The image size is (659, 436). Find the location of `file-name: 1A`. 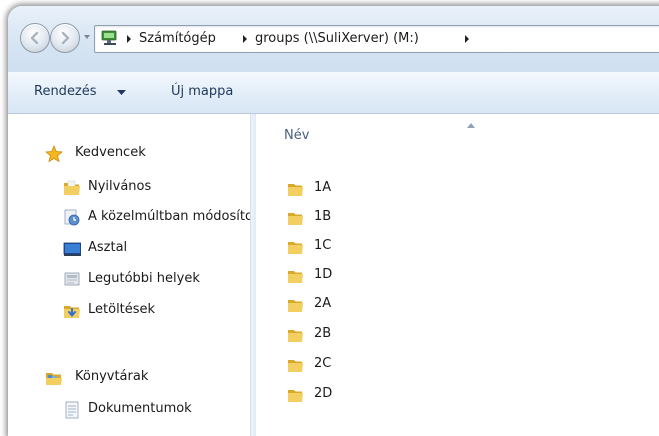

file-name: 1A is located at coordinates (323, 187).